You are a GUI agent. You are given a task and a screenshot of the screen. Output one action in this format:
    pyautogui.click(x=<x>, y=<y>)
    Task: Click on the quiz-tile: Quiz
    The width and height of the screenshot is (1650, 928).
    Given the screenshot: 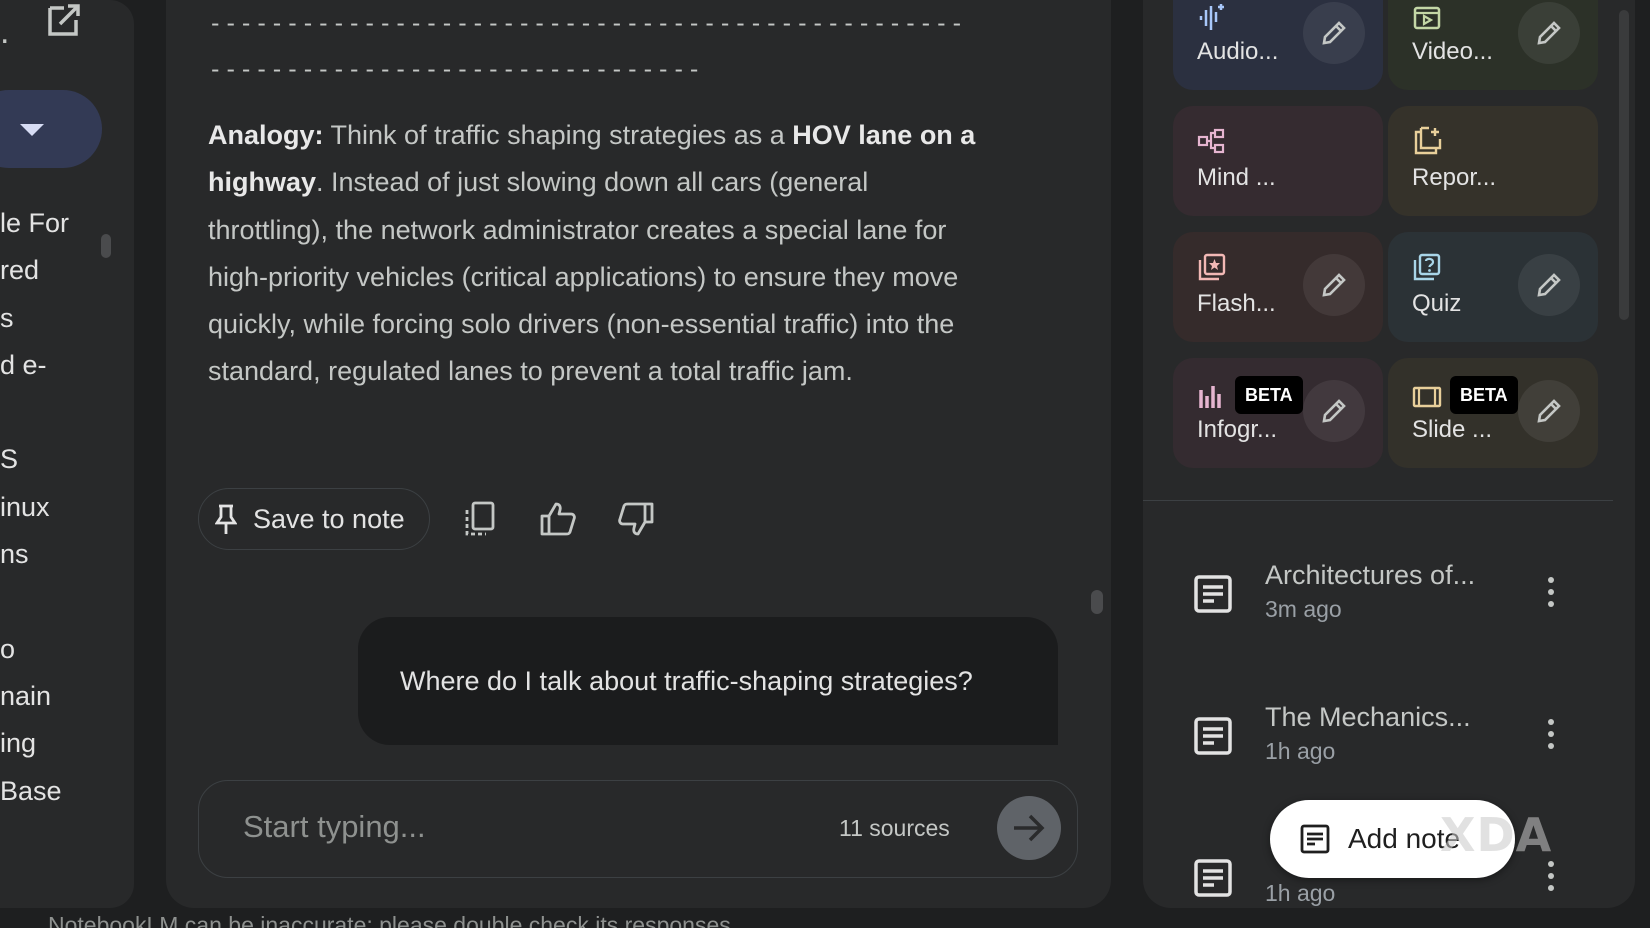 What is the action you would take?
    pyautogui.click(x=1493, y=287)
    